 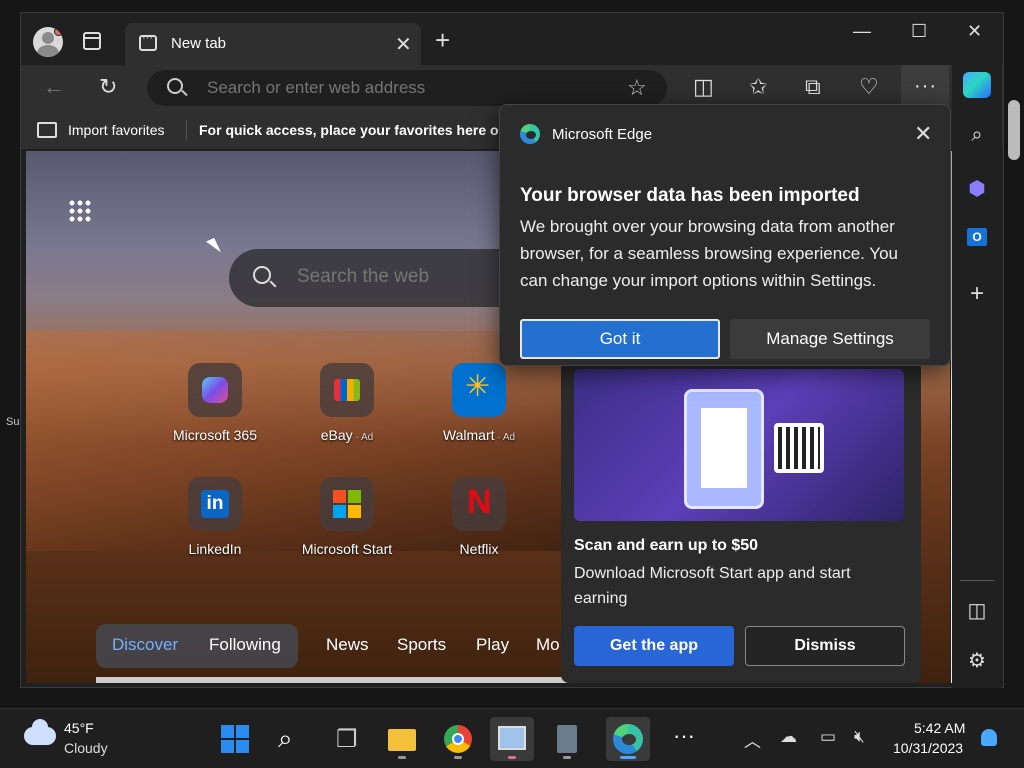 I want to click on task-view-icon: ❐, so click(x=347, y=739).